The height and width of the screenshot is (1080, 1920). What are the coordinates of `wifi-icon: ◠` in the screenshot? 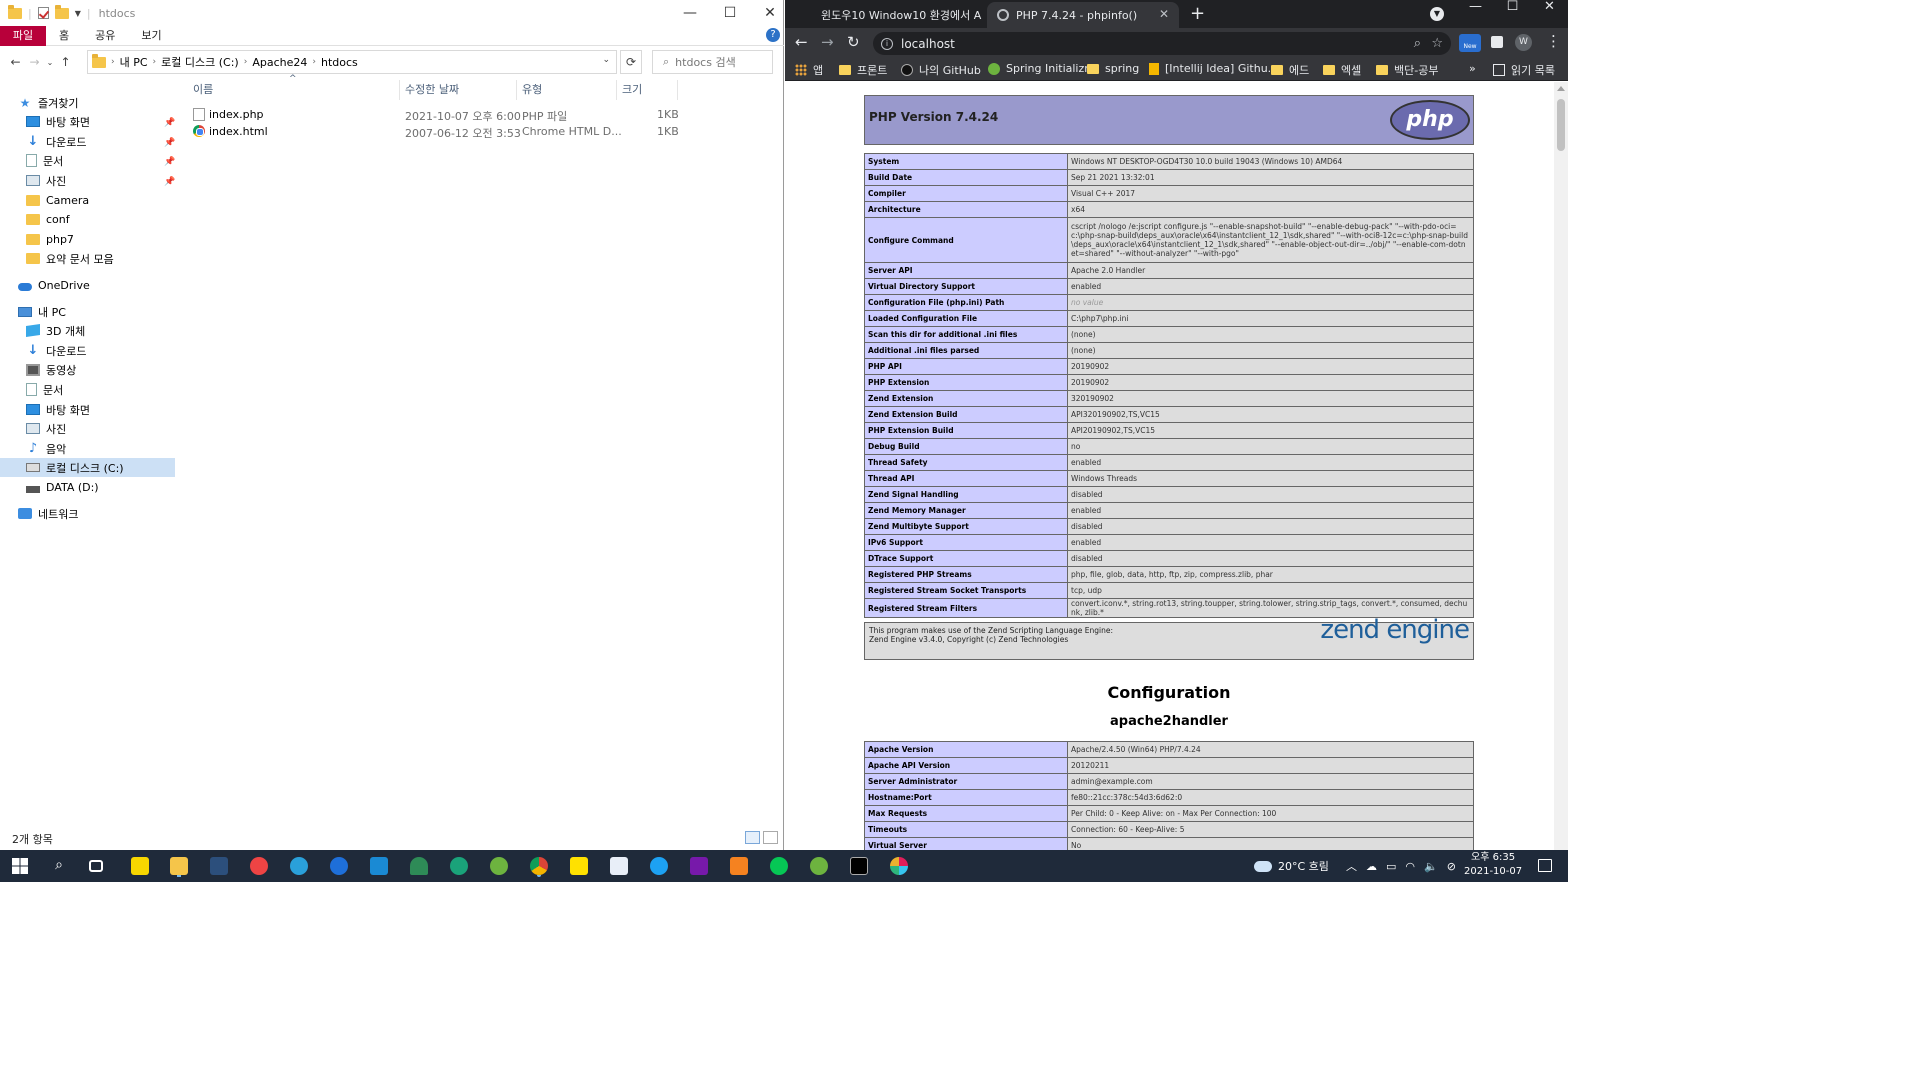 It's located at (1410, 866).